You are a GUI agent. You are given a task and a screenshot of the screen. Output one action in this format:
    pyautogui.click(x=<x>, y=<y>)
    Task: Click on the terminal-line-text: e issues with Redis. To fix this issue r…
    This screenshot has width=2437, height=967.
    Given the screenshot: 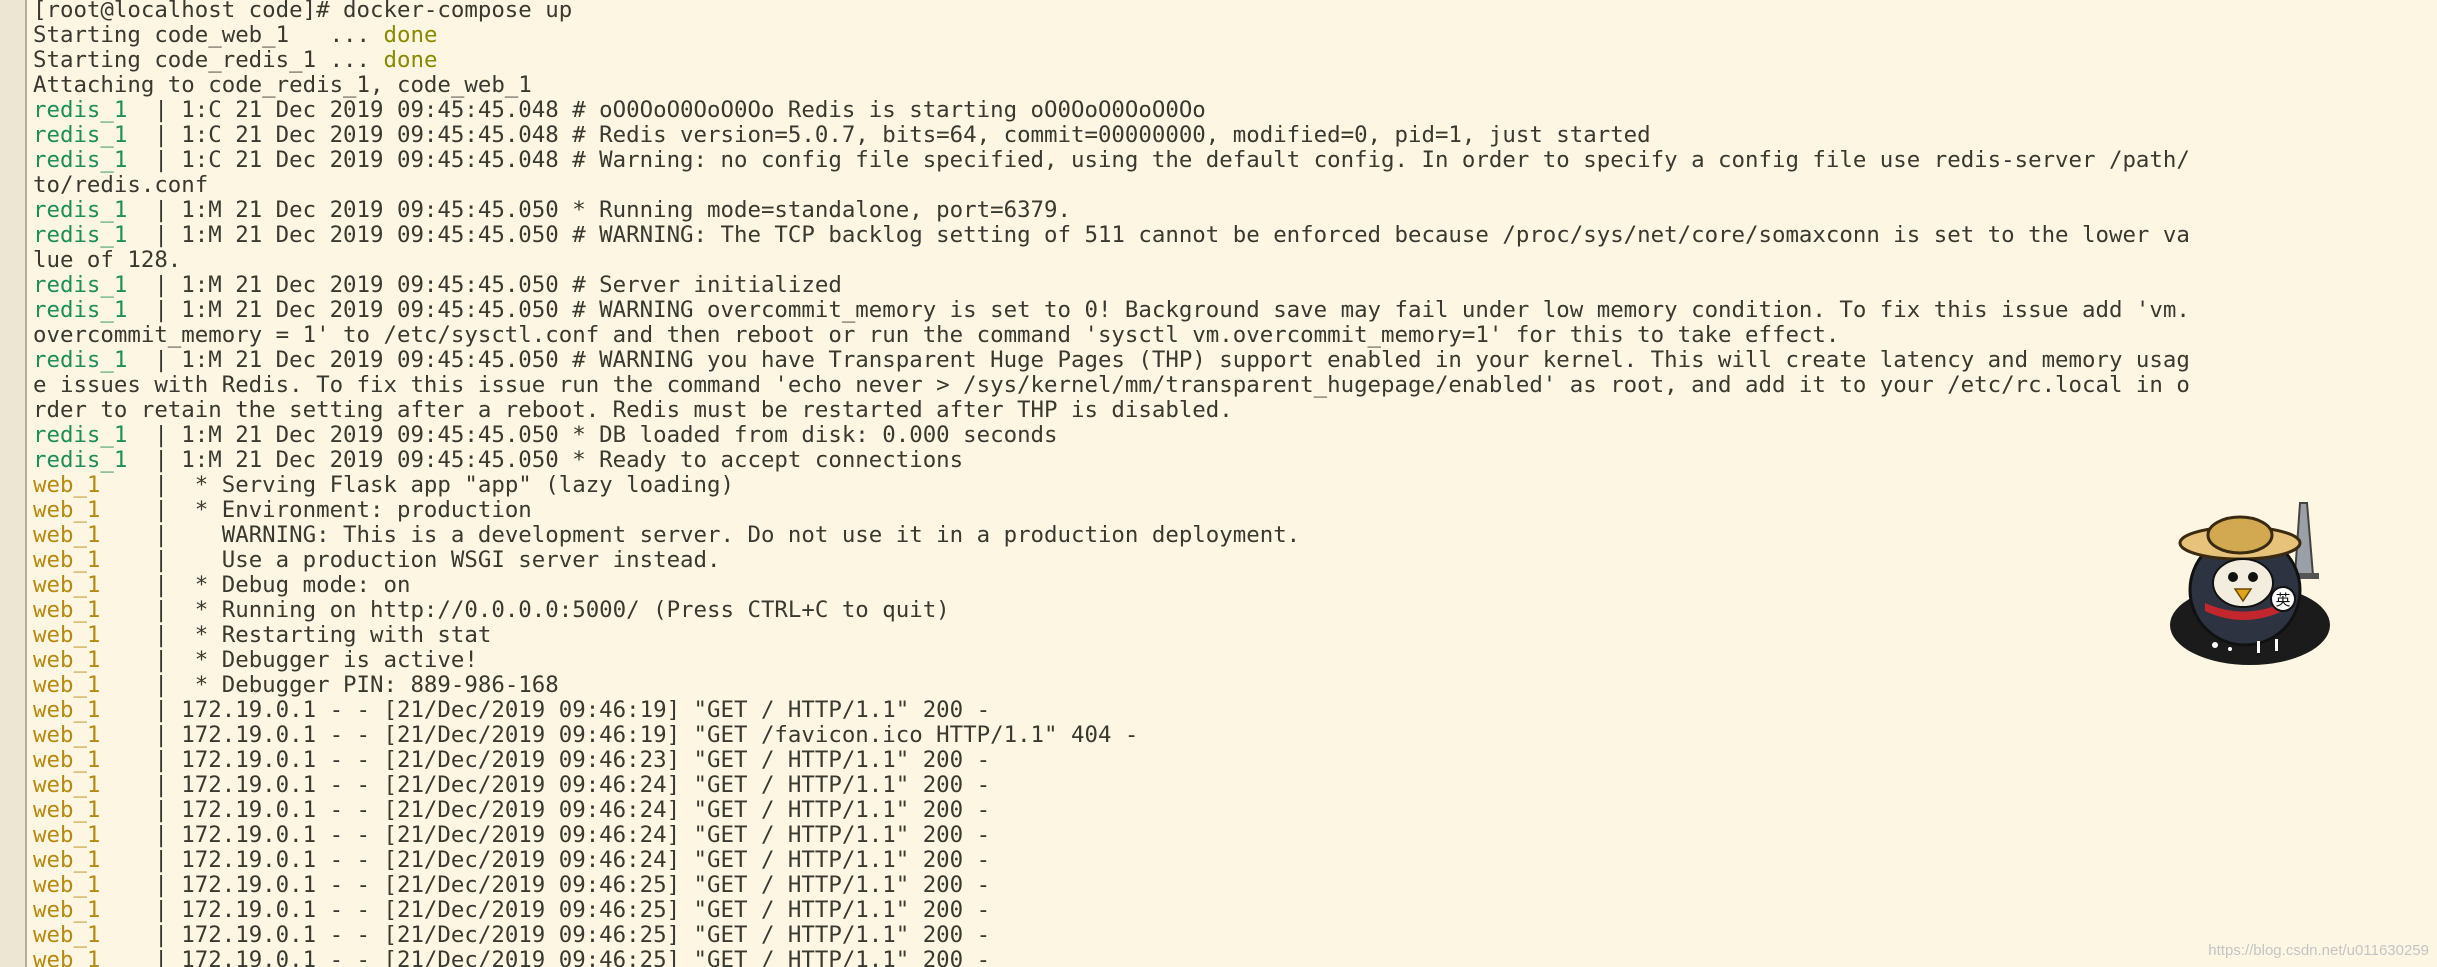 What is the action you would take?
    pyautogui.click(x=1111, y=385)
    